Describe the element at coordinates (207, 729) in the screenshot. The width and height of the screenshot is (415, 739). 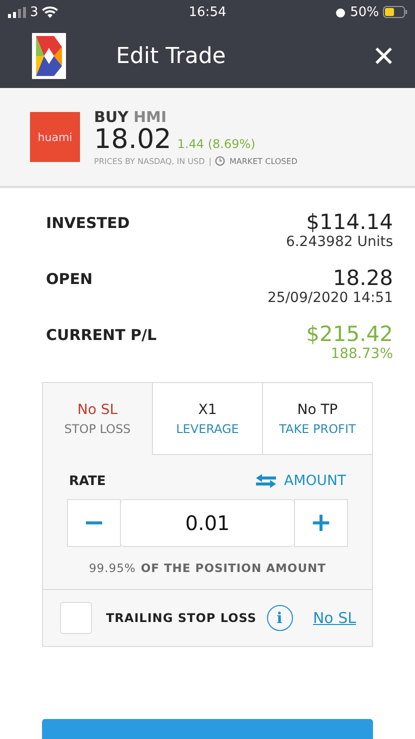
I see `submit-button` at that location.